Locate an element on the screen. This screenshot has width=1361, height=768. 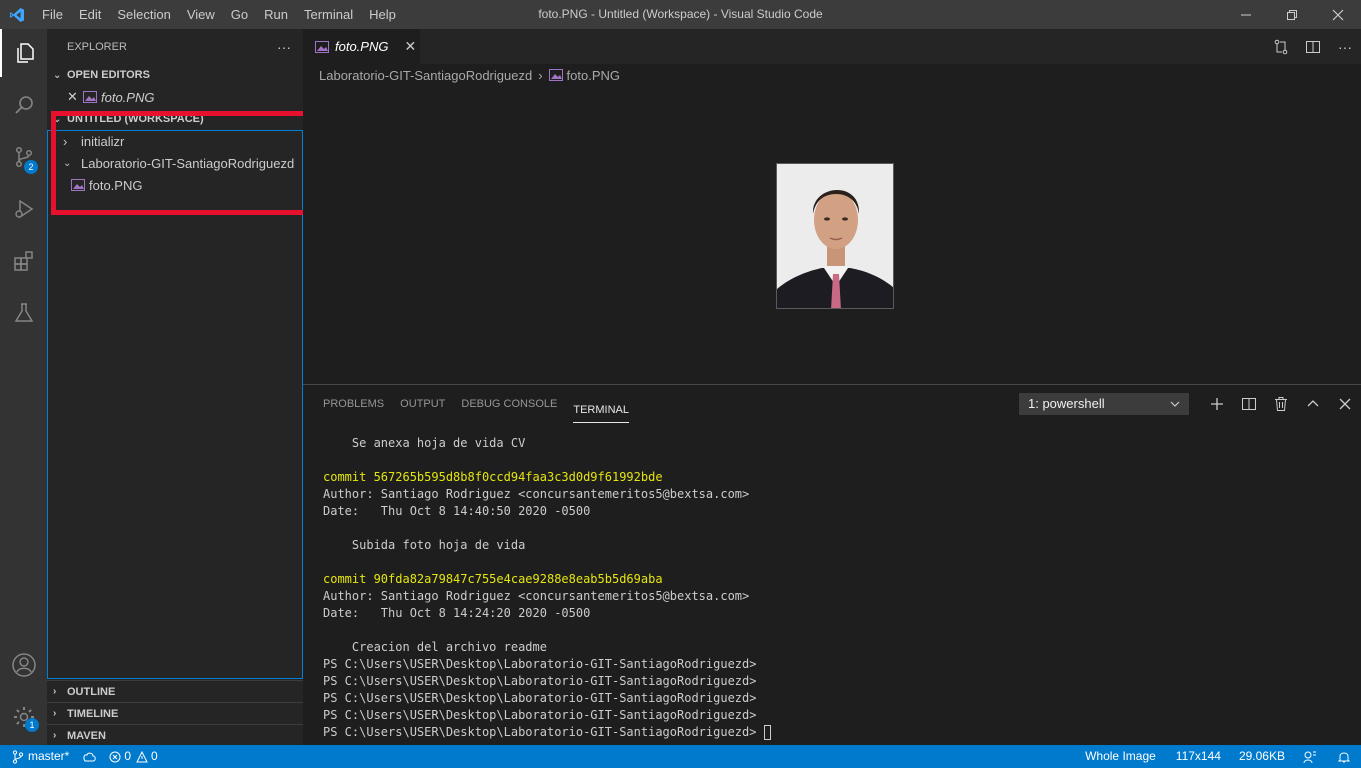
settings-gear-icon: 1 is located at coordinates (23, 717).